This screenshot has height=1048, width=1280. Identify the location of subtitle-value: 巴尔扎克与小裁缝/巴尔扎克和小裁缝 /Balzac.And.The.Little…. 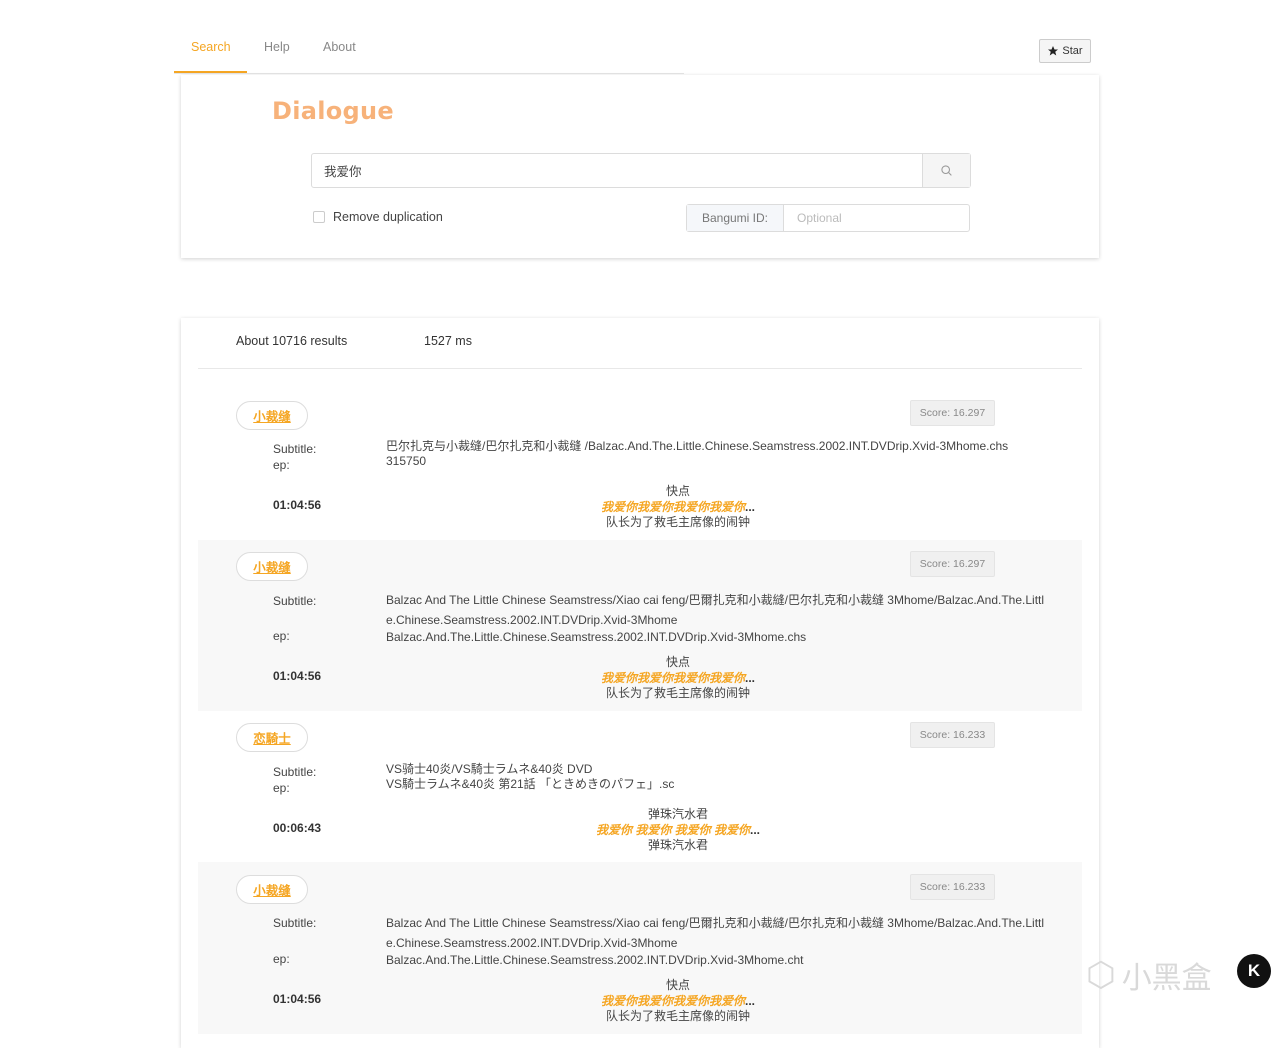
(718, 454).